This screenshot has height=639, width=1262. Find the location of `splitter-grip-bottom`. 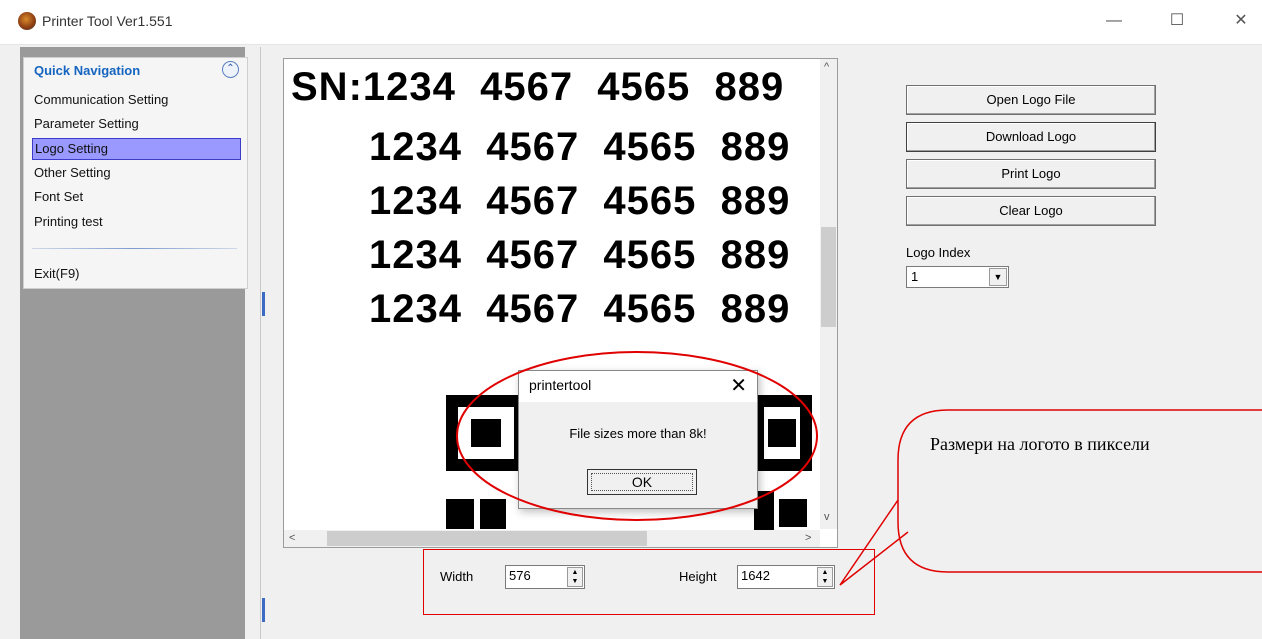

splitter-grip-bottom is located at coordinates (263, 610).